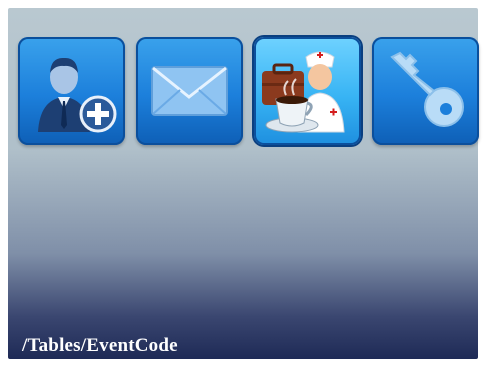 This screenshot has height=367, width=486. I want to click on message-tile, so click(189, 91).